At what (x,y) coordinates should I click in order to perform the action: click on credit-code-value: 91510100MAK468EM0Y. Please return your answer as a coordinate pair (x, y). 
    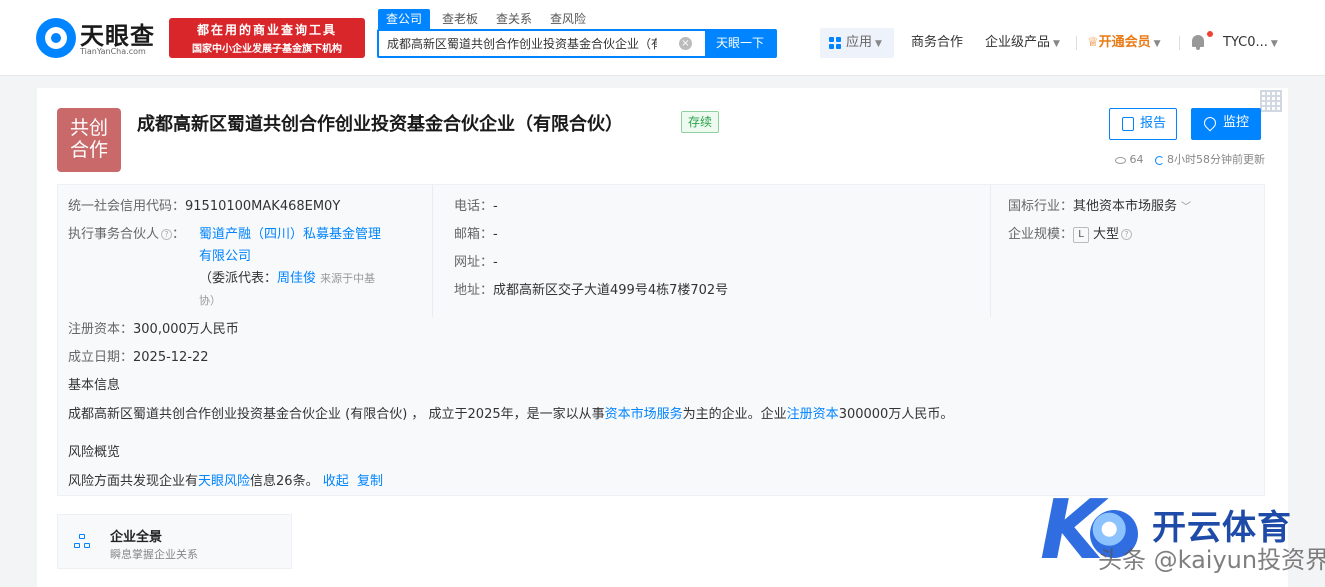
    Looking at the image, I should click on (262, 206).